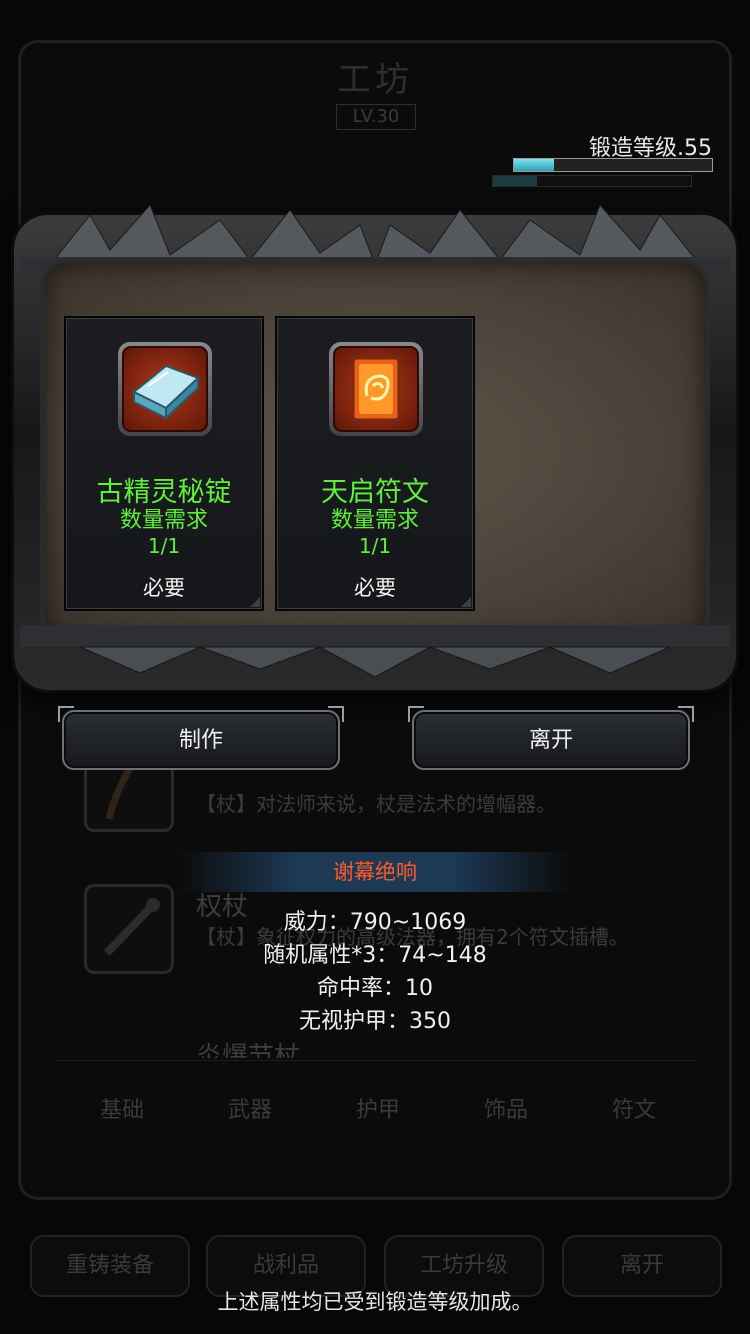 This screenshot has height=1334, width=750. I want to click on tab-armor: 护甲, so click(378, 1111).